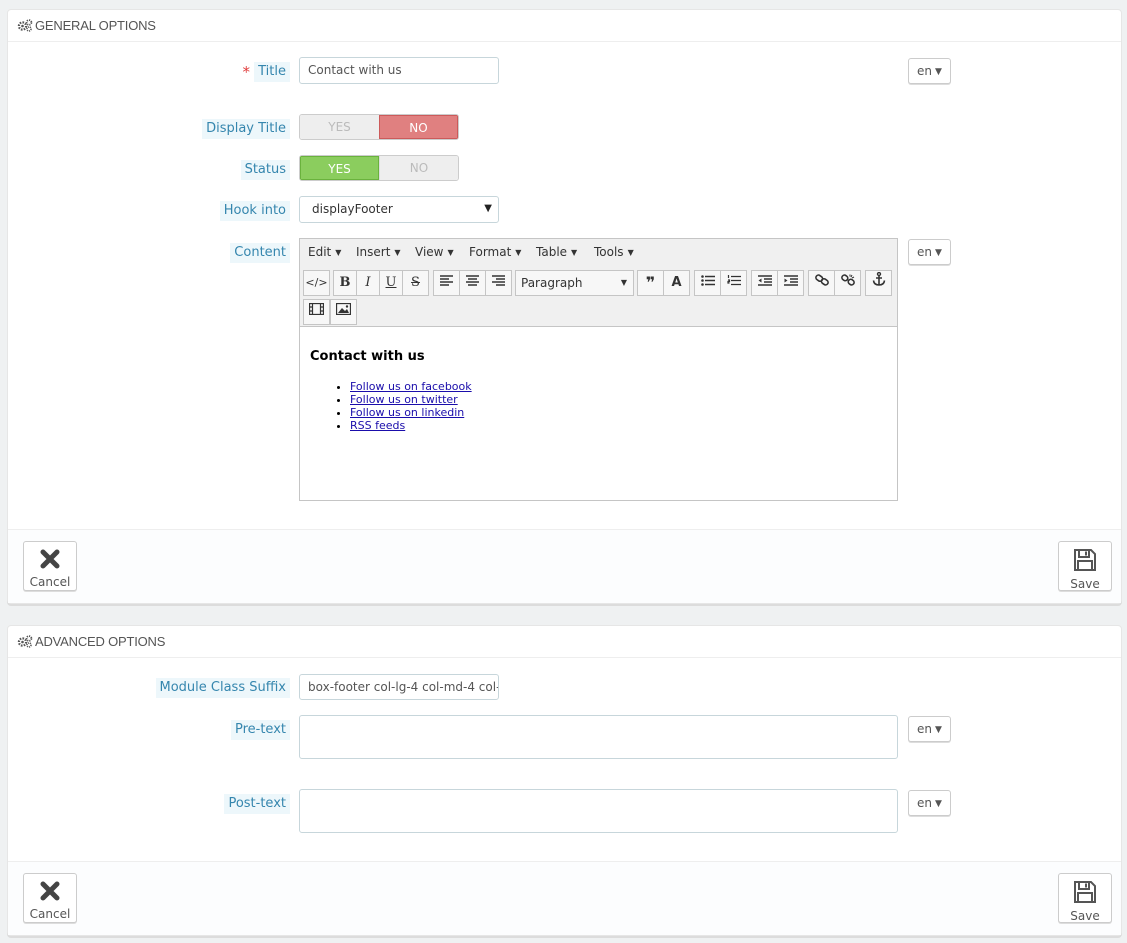 The width and height of the screenshot is (1127, 943). I want to click on hook-select: displayFooter ▼, so click(399, 209).